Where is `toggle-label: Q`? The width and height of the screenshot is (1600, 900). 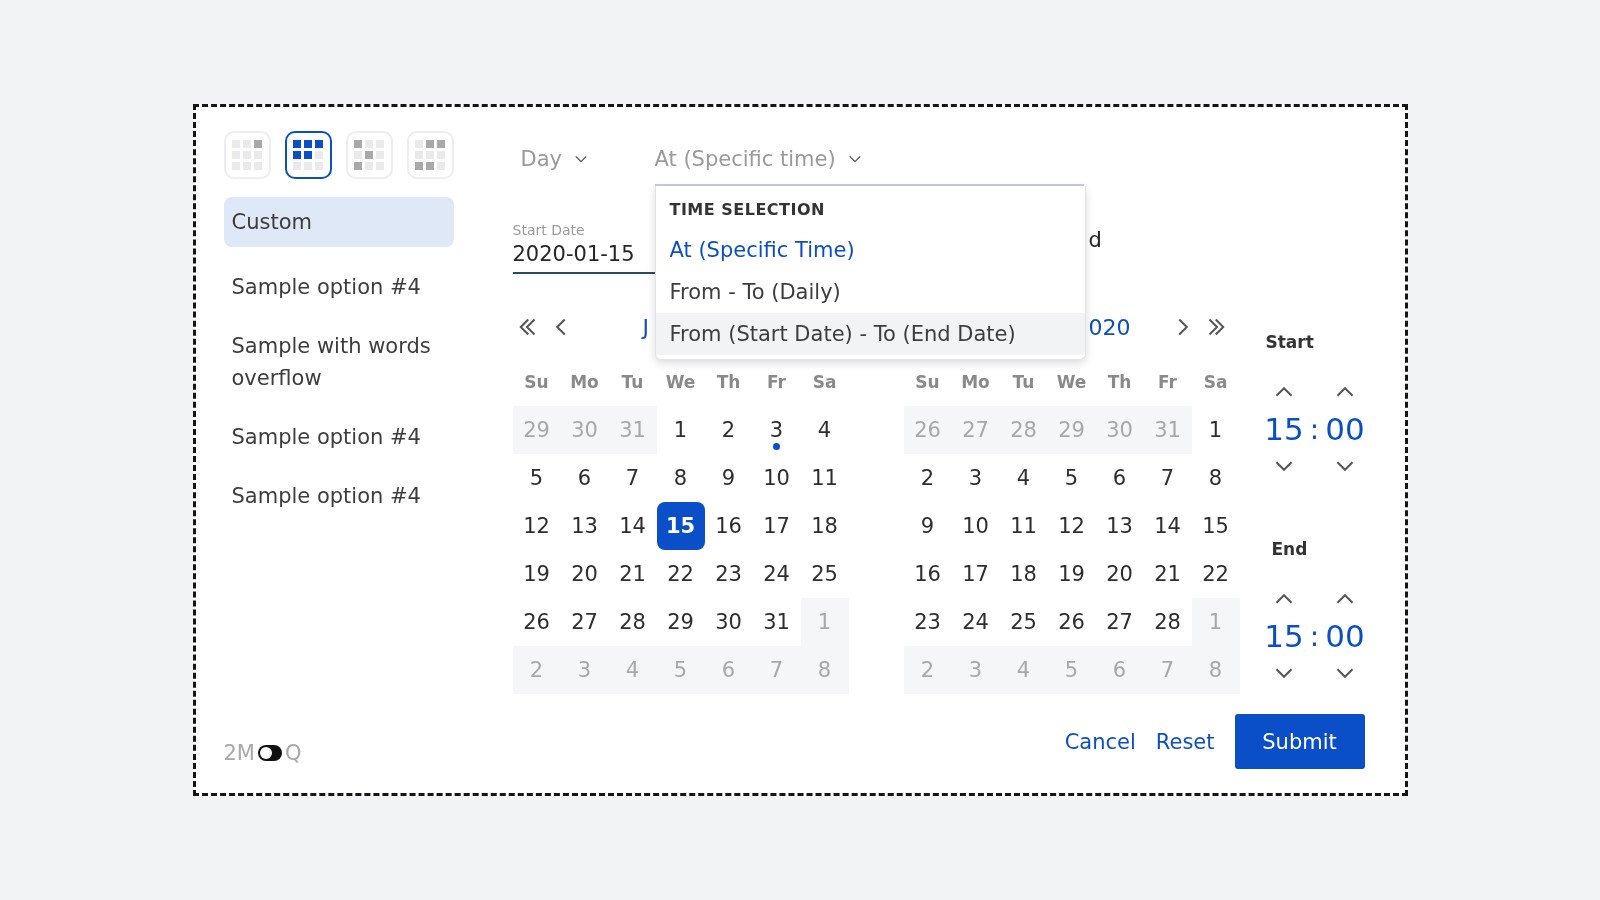
toggle-label: Q is located at coordinates (293, 752).